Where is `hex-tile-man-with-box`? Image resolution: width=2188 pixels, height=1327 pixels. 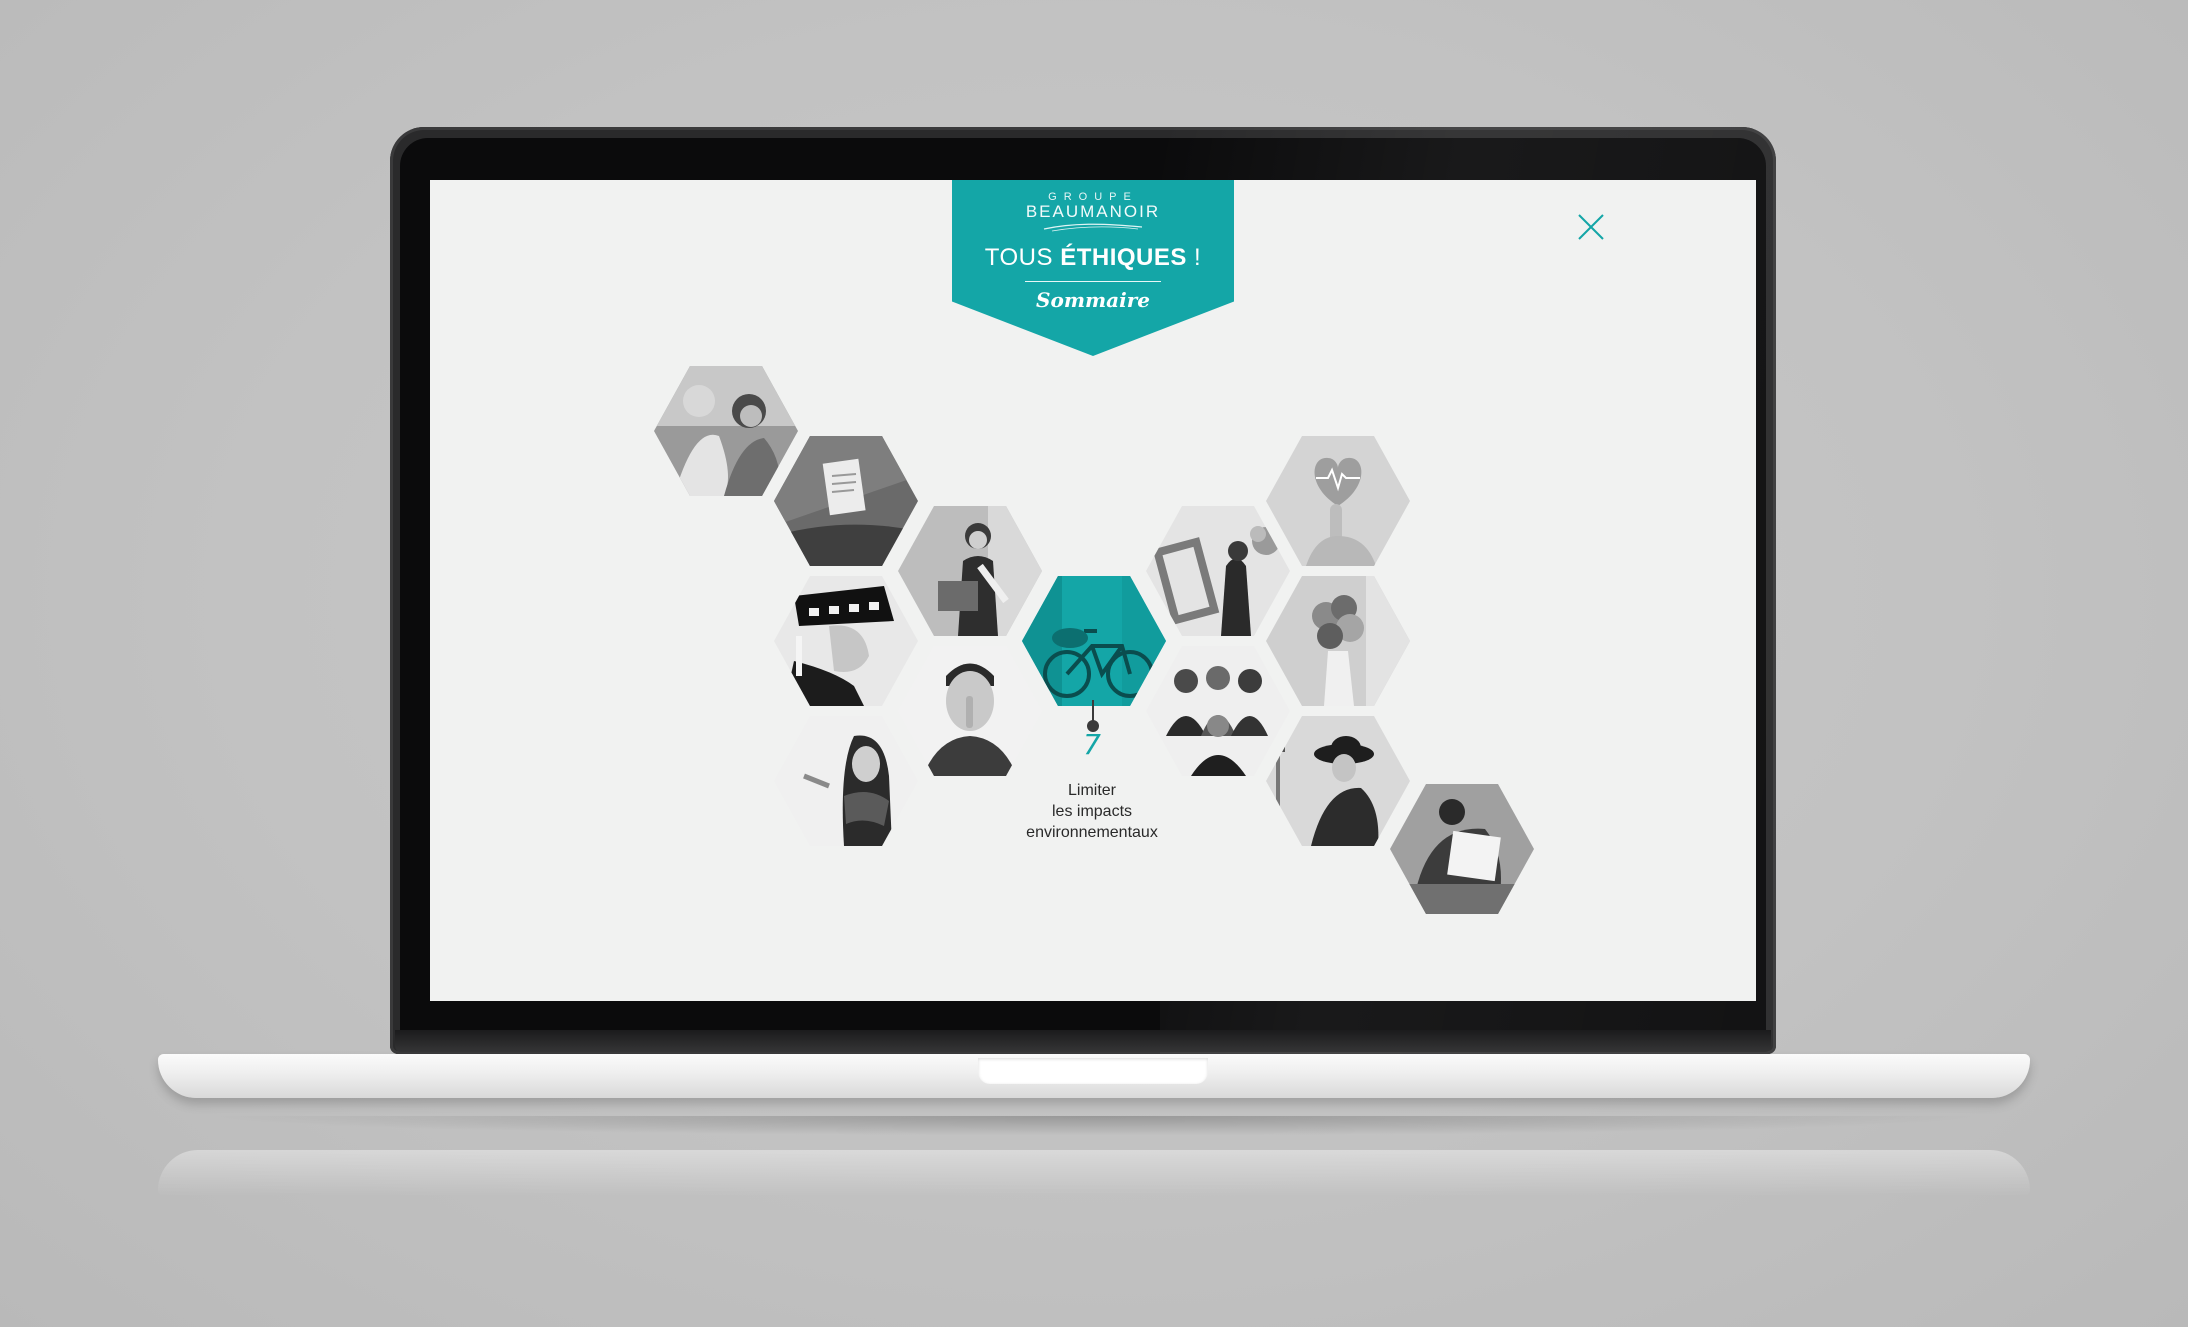 hex-tile-man-with-box is located at coordinates (1462, 849).